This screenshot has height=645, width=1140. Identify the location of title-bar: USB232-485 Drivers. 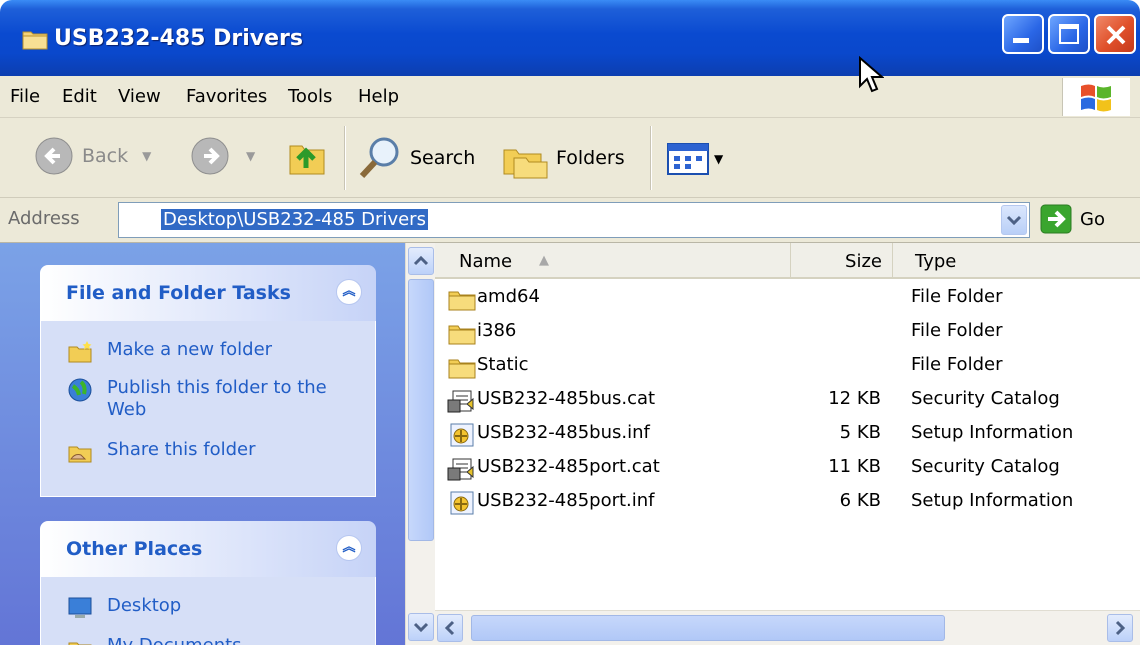
(570, 38).